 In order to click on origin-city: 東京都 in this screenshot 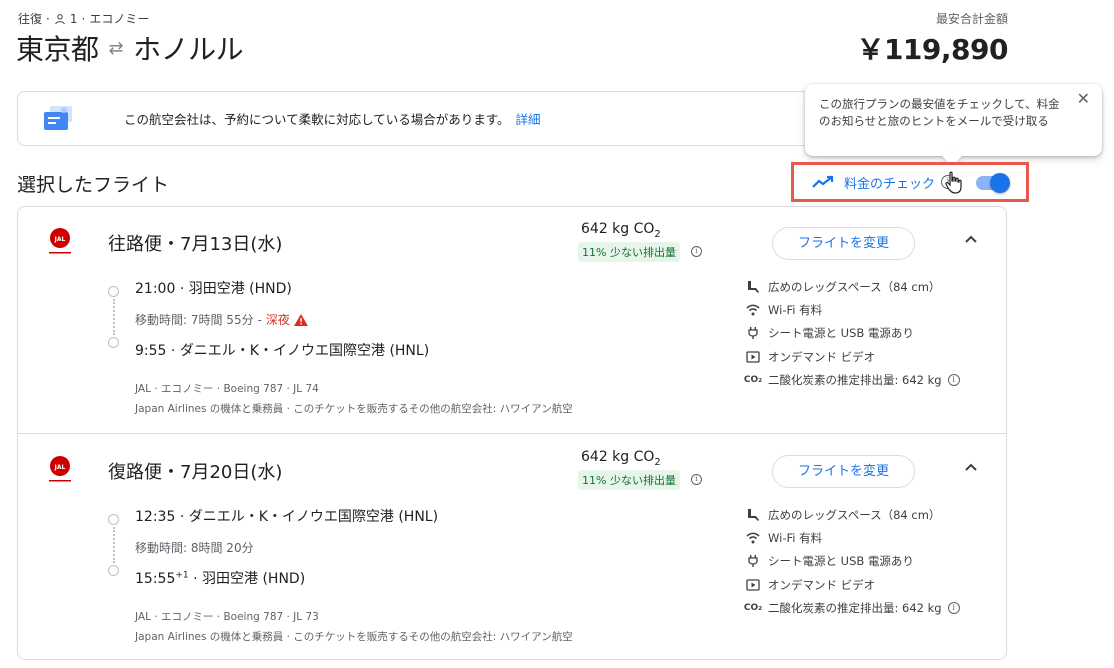, I will do `click(57, 49)`.